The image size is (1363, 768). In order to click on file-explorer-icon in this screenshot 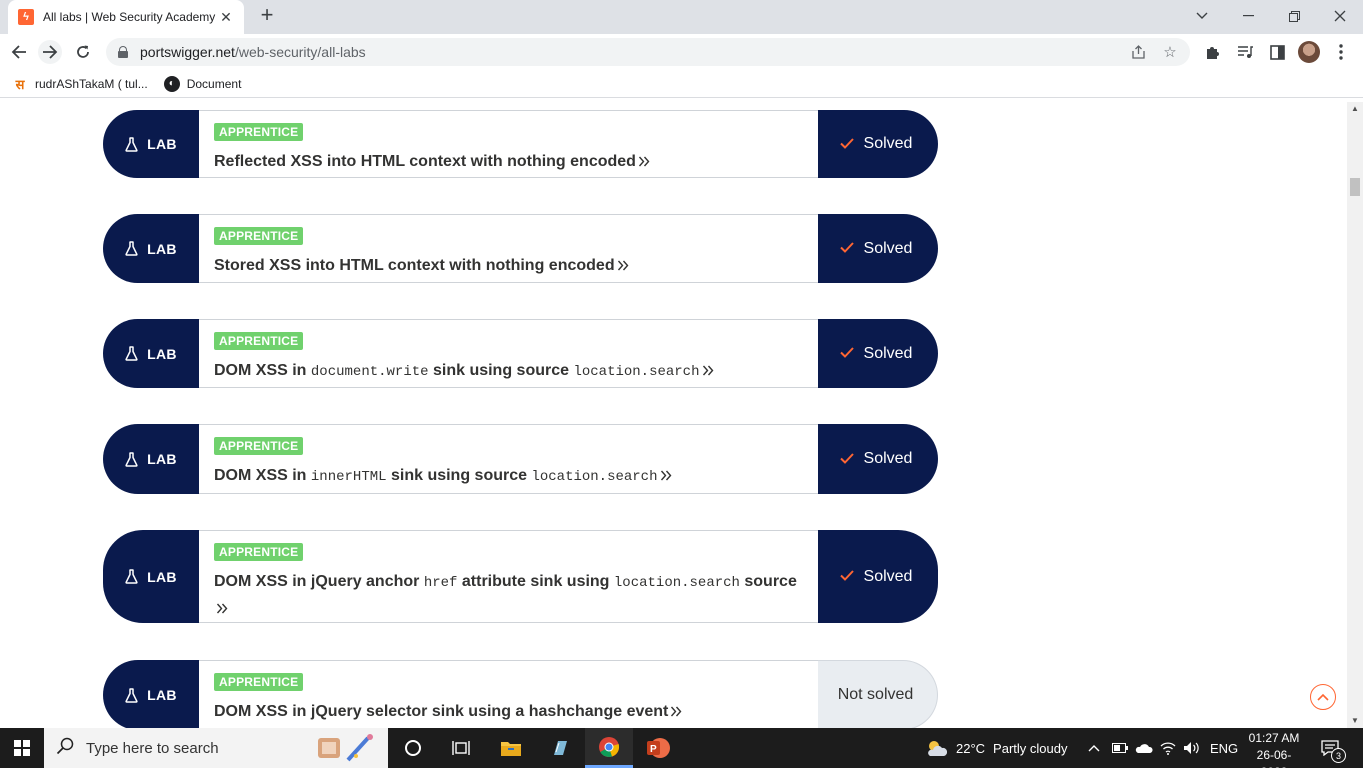, I will do `click(511, 748)`.